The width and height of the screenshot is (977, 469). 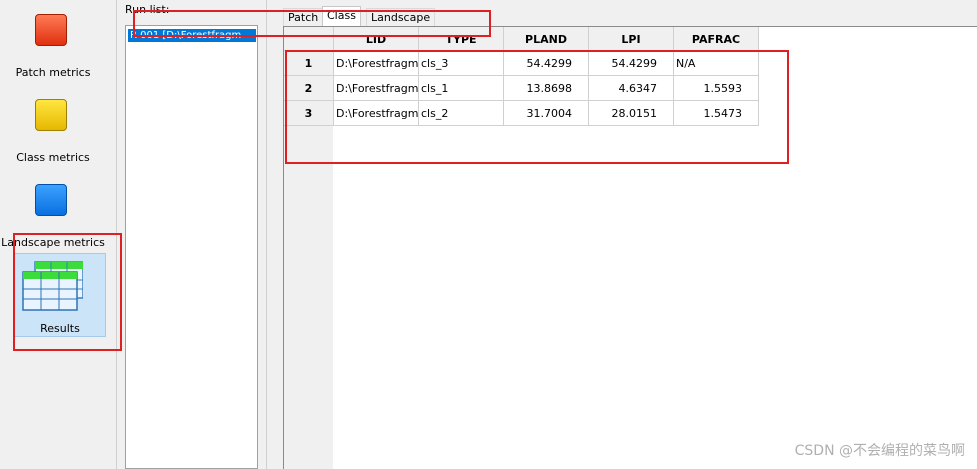 I want to click on tab-landscape: Landscape, so click(x=401, y=17).